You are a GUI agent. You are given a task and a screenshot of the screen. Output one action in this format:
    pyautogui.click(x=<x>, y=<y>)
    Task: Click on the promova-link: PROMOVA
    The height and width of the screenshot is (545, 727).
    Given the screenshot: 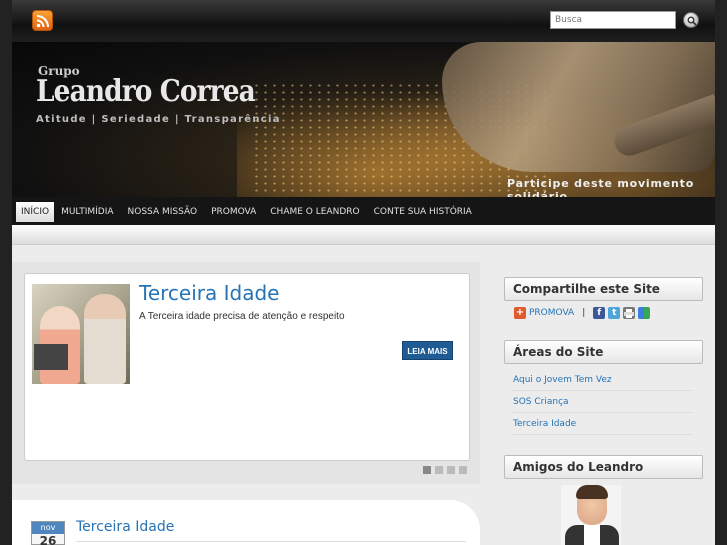 What is the action you would take?
    pyautogui.click(x=551, y=313)
    